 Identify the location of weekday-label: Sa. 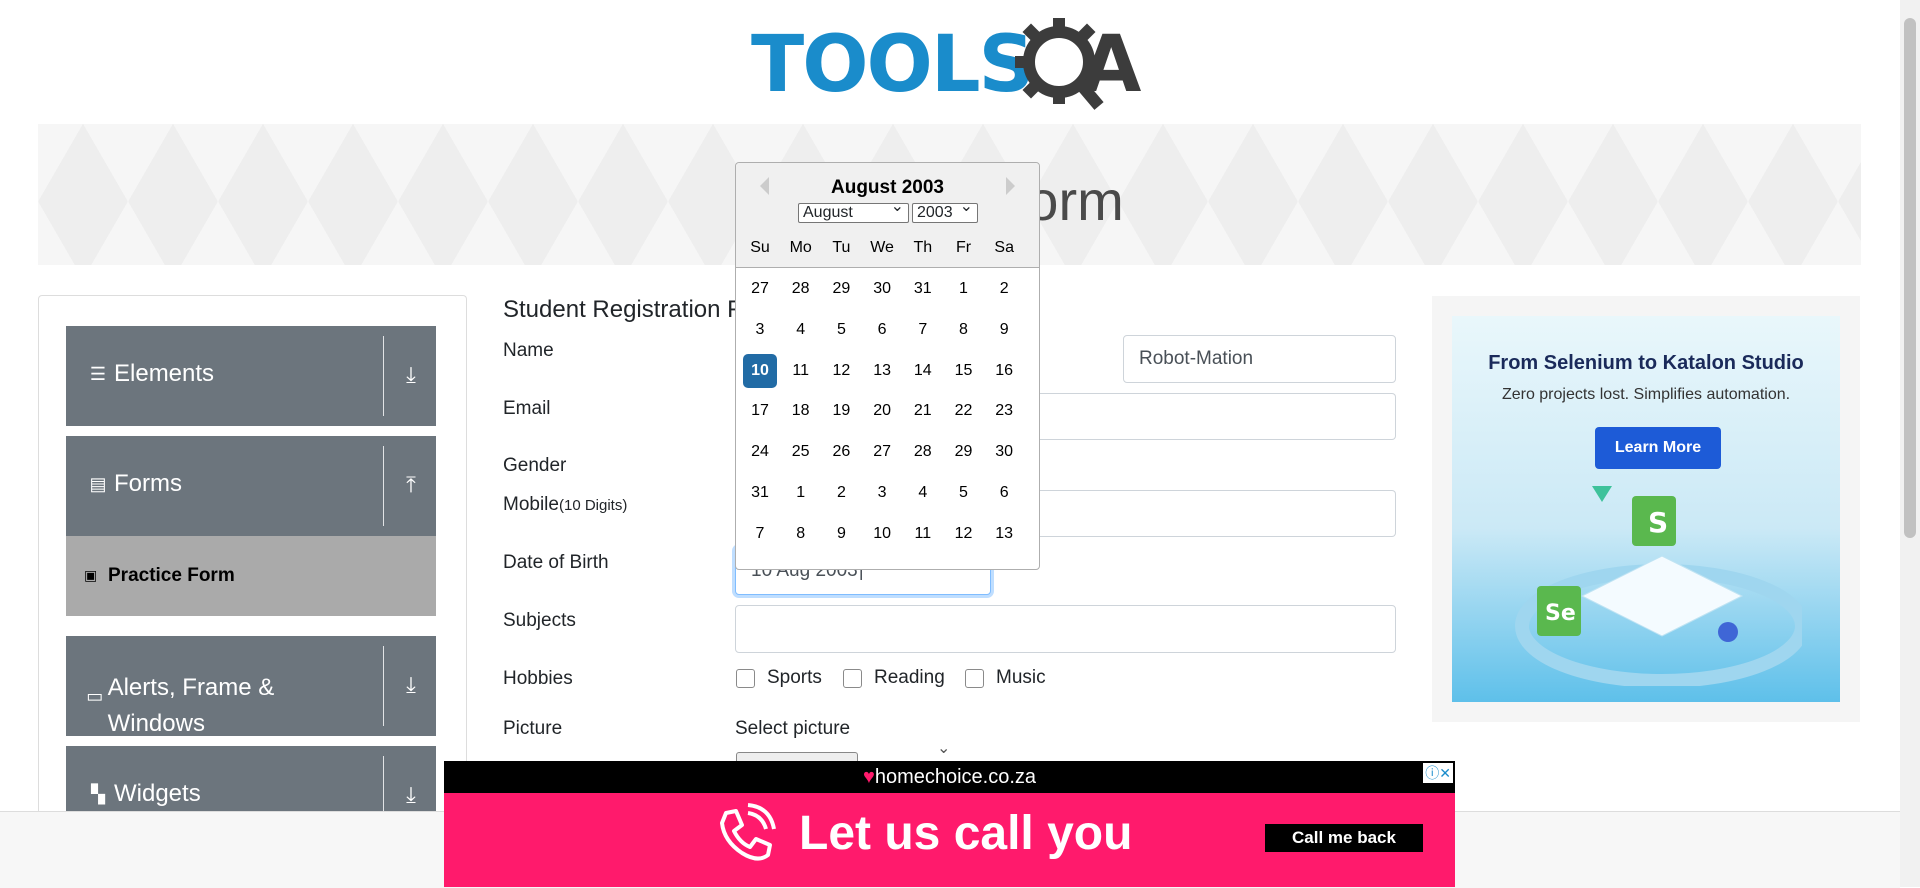
(1004, 247).